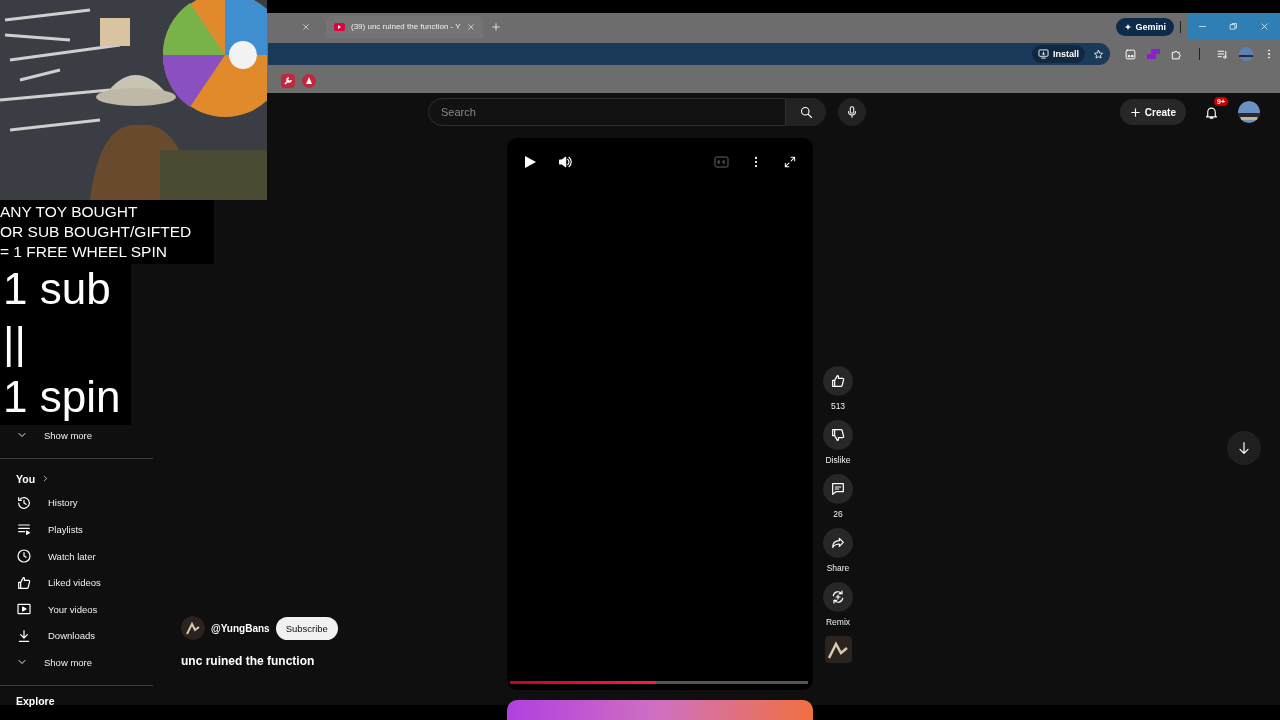 Image resolution: width=1280 pixels, height=720 pixels. What do you see at coordinates (306, 628) in the screenshot?
I see `subscribe-button: Subscribe` at bounding box center [306, 628].